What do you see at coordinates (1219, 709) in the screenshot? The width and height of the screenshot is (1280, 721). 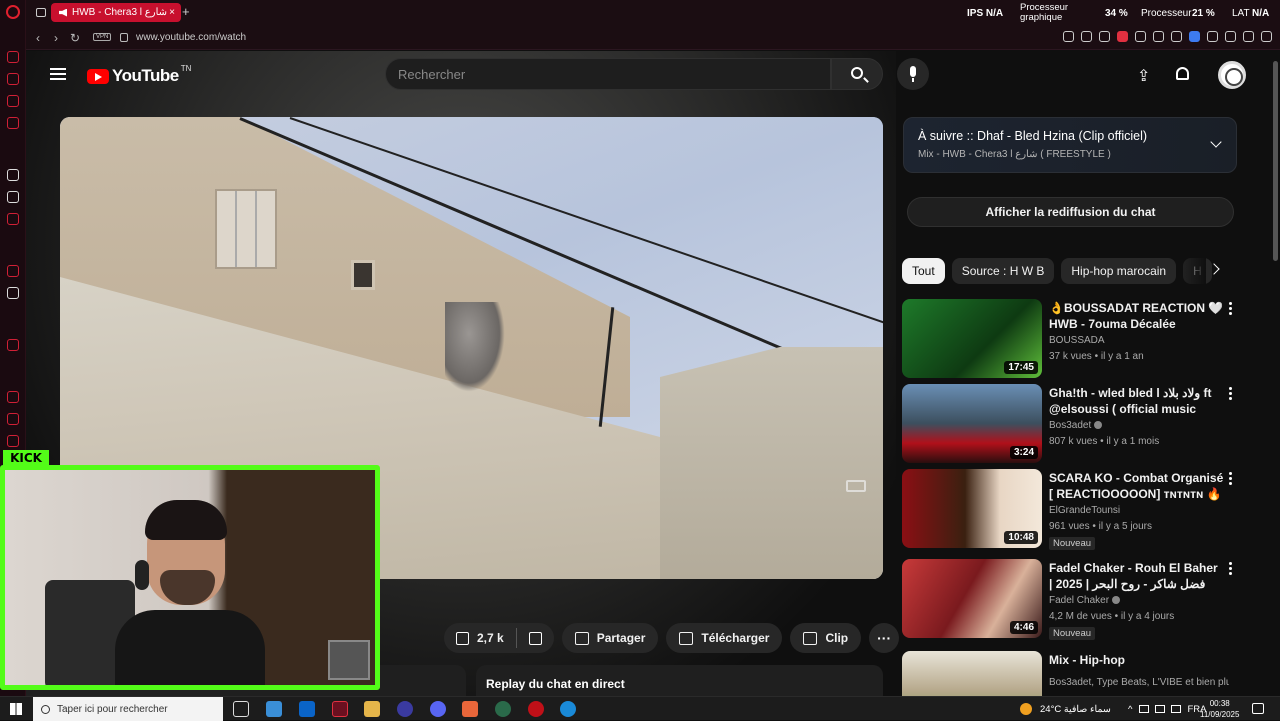 I see `taskbar-clock: 00:38 11/09/2025` at bounding box center [1219, 709].